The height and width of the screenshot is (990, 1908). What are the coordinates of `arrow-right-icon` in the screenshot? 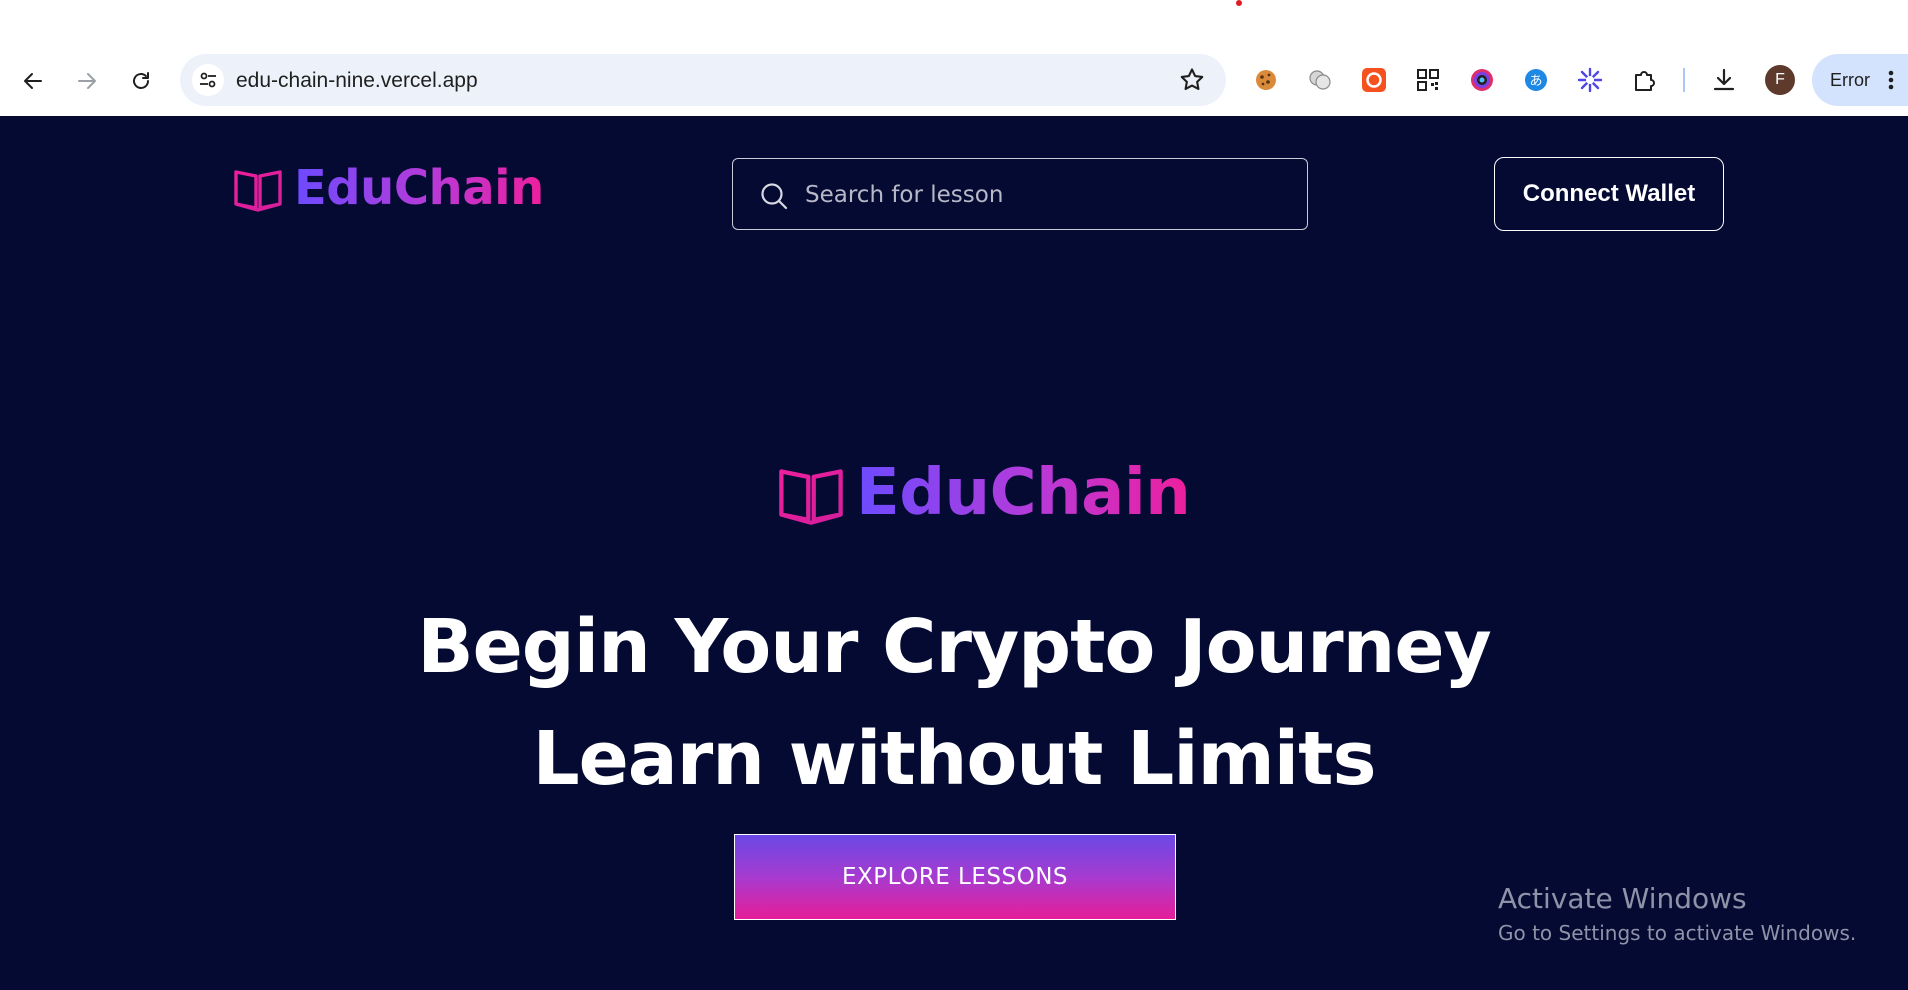 It's located at (87, 81).